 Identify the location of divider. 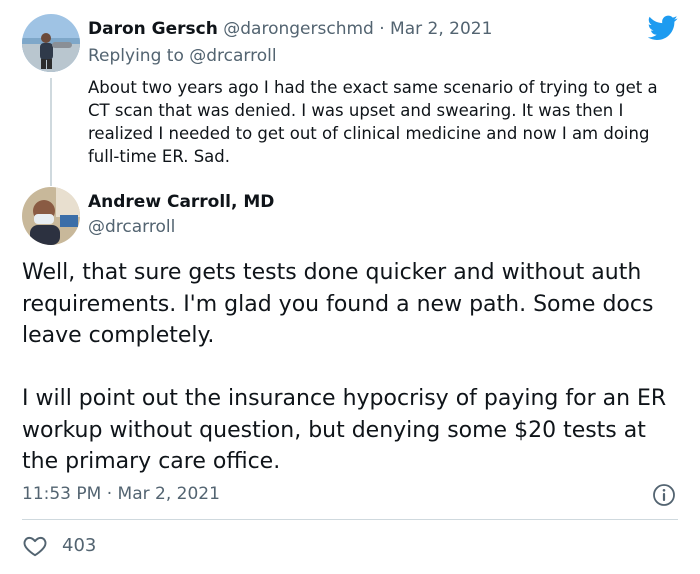
(350, 519).